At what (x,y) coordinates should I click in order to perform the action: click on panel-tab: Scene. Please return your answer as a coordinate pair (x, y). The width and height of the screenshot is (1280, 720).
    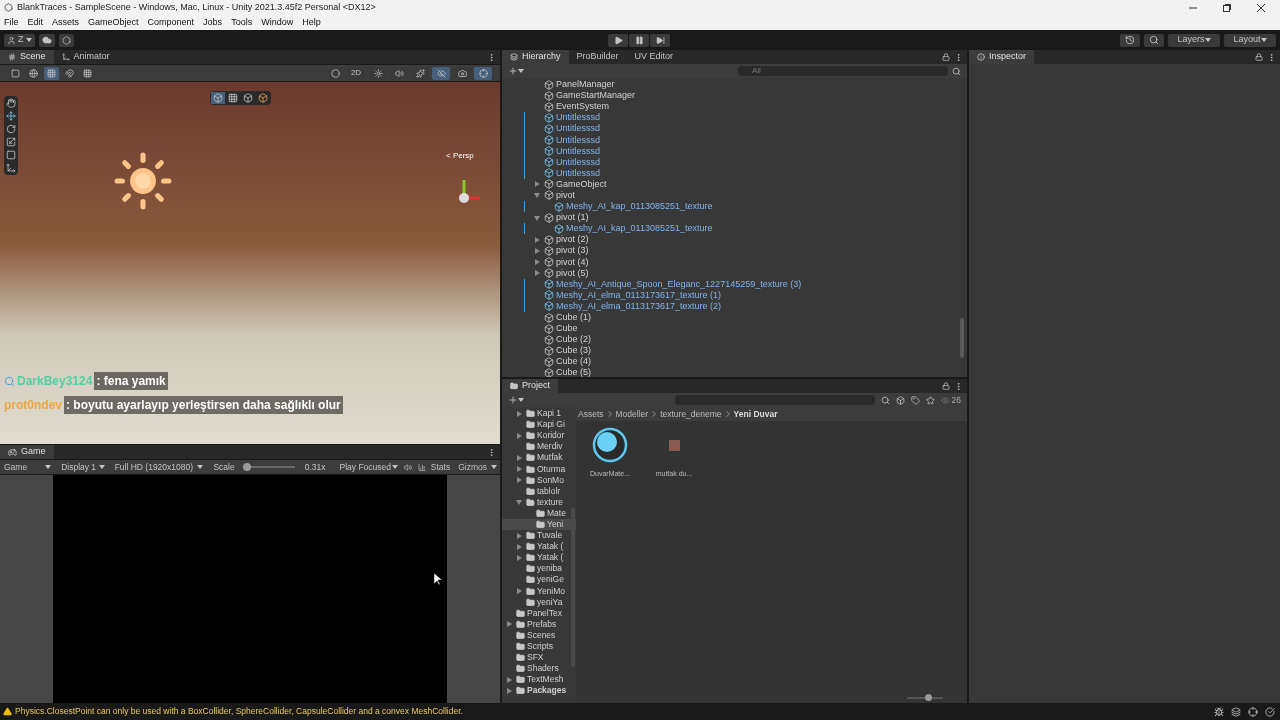
    Looking at the image, I should click on (27, 57).